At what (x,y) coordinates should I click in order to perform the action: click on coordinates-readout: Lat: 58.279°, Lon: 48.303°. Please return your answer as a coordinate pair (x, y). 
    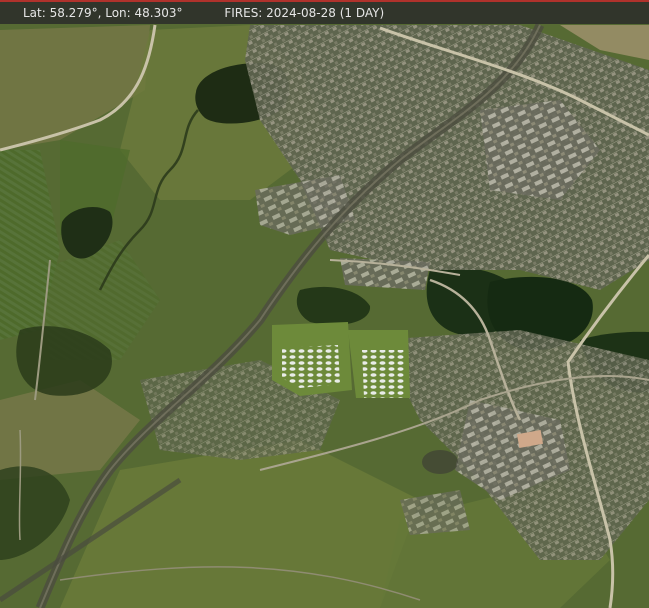
    Looking at the image, I should click on (103, 13).